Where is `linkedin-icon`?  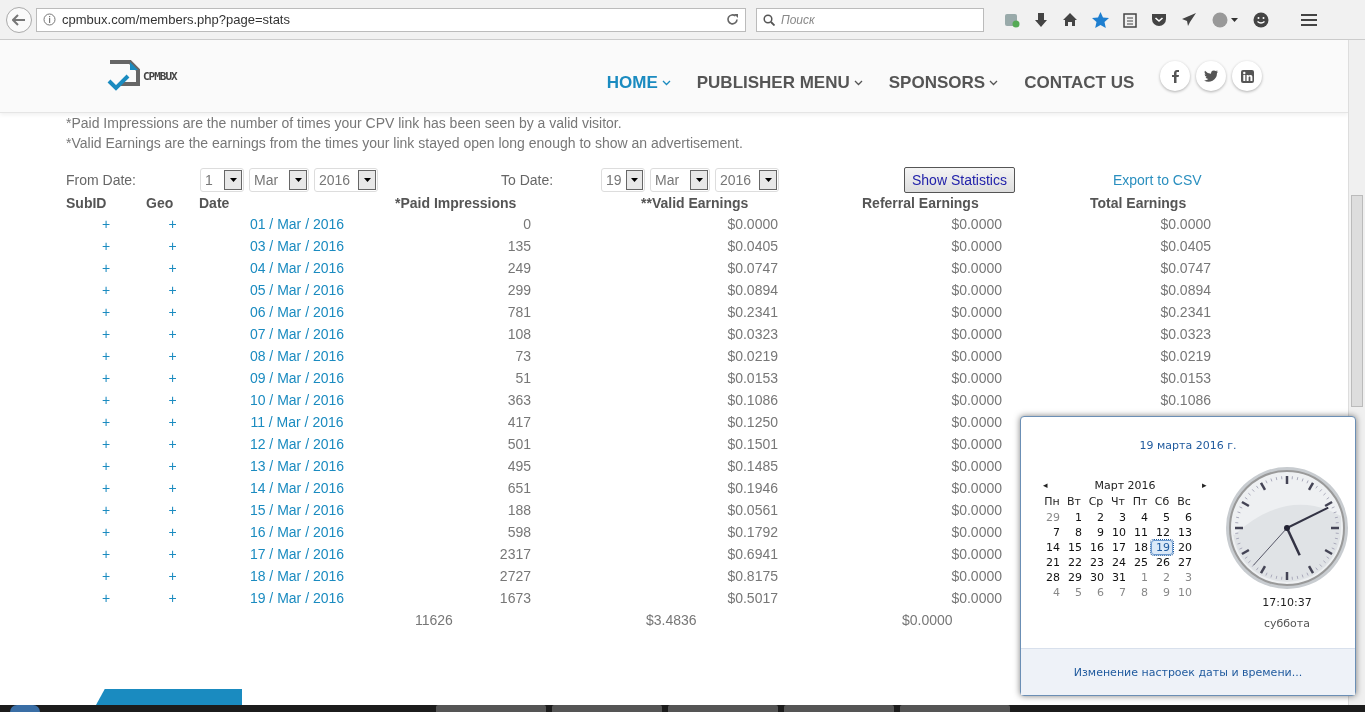 linkedin-icon is located at coordinates (1247, 76).